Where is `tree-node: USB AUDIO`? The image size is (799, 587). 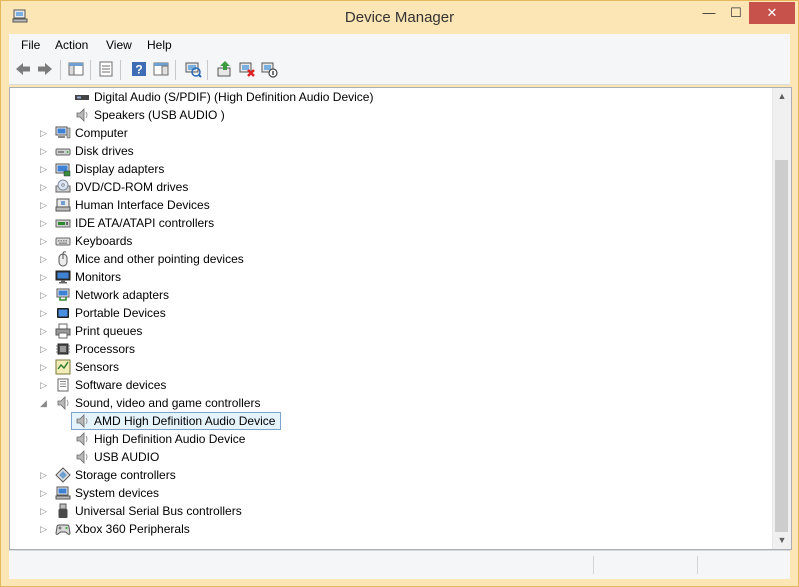 tree-node: USB AUDIO is located at coordinates (390, 457).